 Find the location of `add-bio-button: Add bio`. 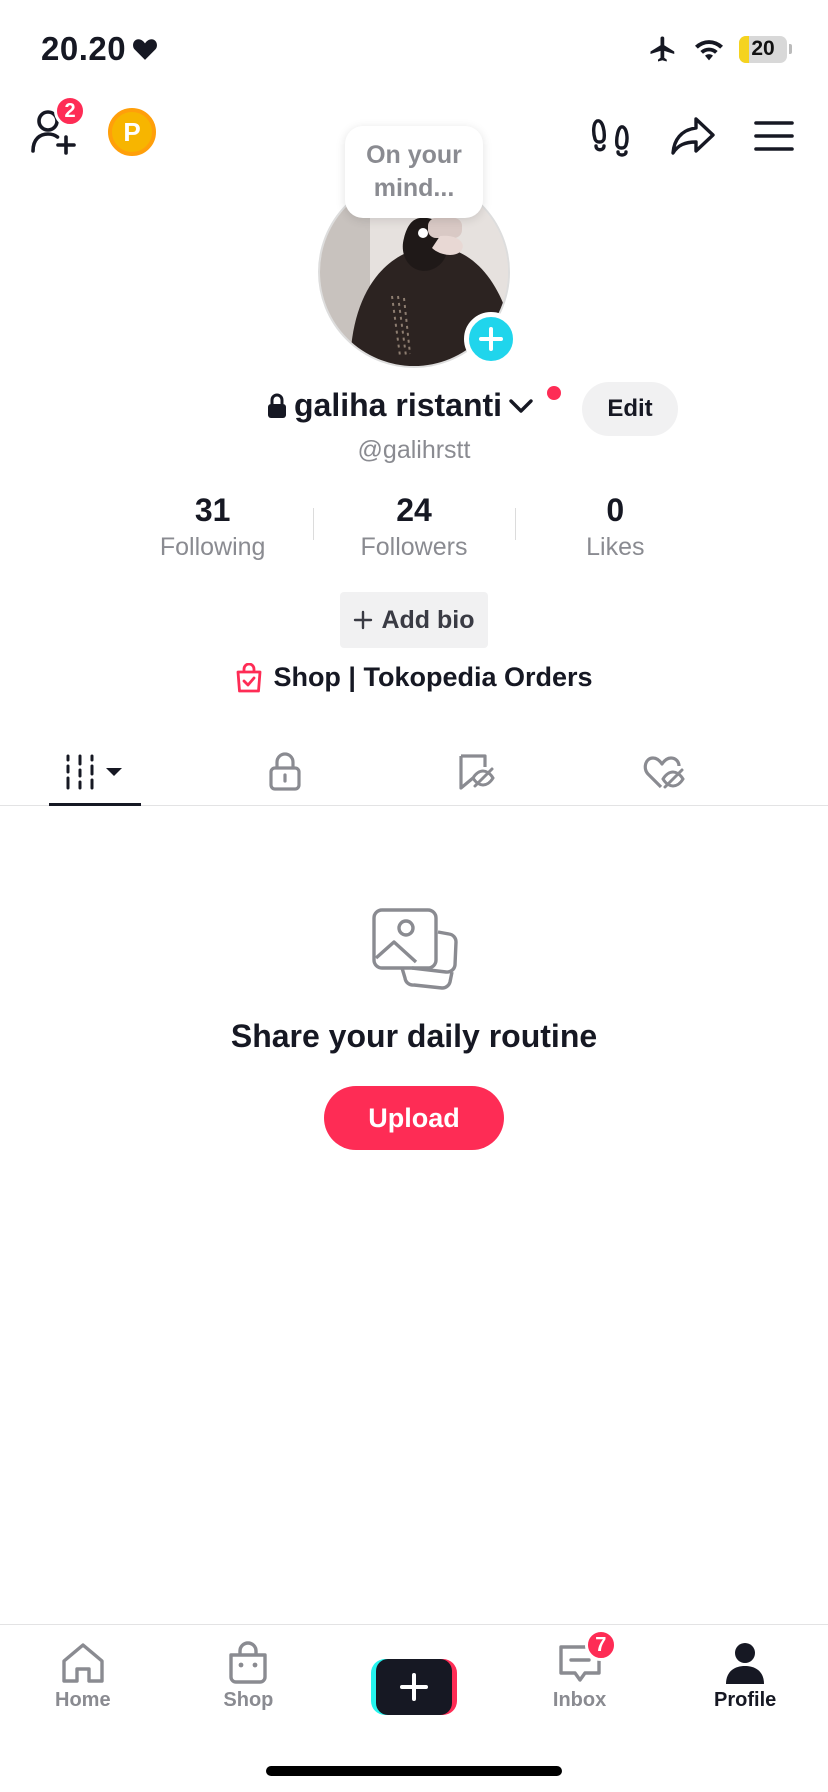

add-bio-button: Add bio is located at coordinates (414, 620).